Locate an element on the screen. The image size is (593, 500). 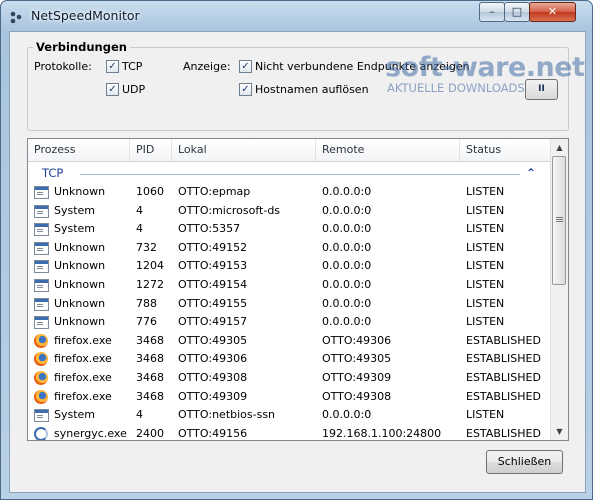
local-cell: OTTO:49308 is located at coordinates (213, 377).